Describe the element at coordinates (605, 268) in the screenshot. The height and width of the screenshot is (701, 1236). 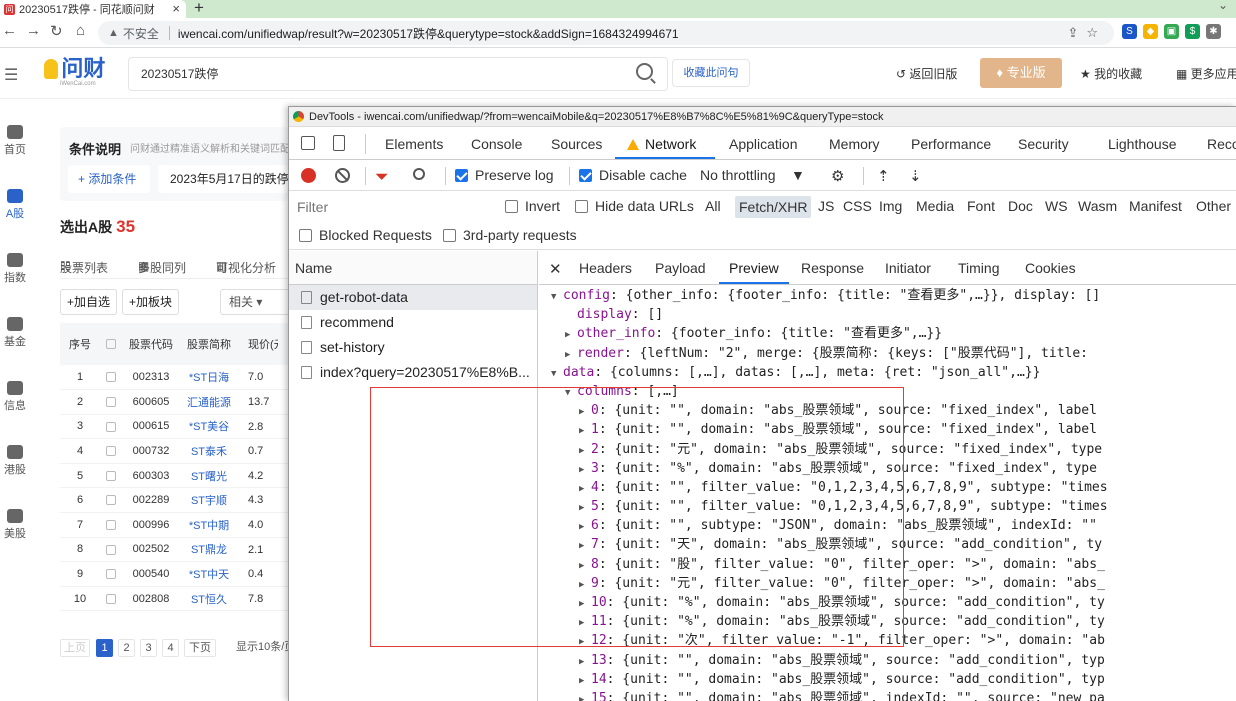
I see `tab-headers: Headers` at that location.